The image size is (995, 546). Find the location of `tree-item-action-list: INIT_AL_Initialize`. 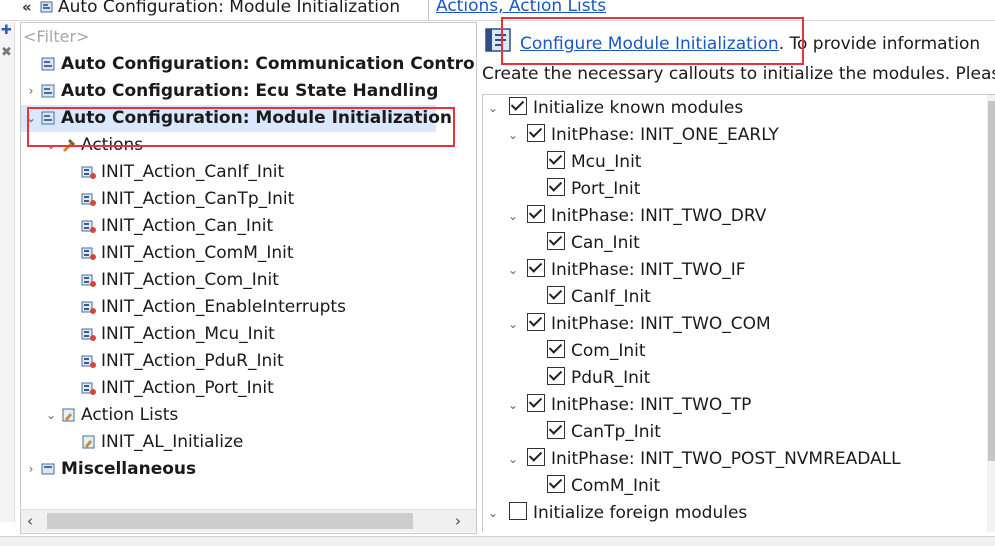

tree-item-action-list: INIT_AL_Initialize is located at coordinates (162, 442).